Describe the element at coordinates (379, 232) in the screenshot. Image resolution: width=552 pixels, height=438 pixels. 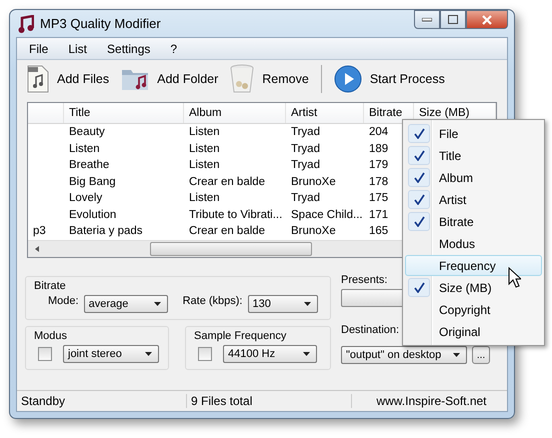
I see `table-cell-text: 165` at that location.